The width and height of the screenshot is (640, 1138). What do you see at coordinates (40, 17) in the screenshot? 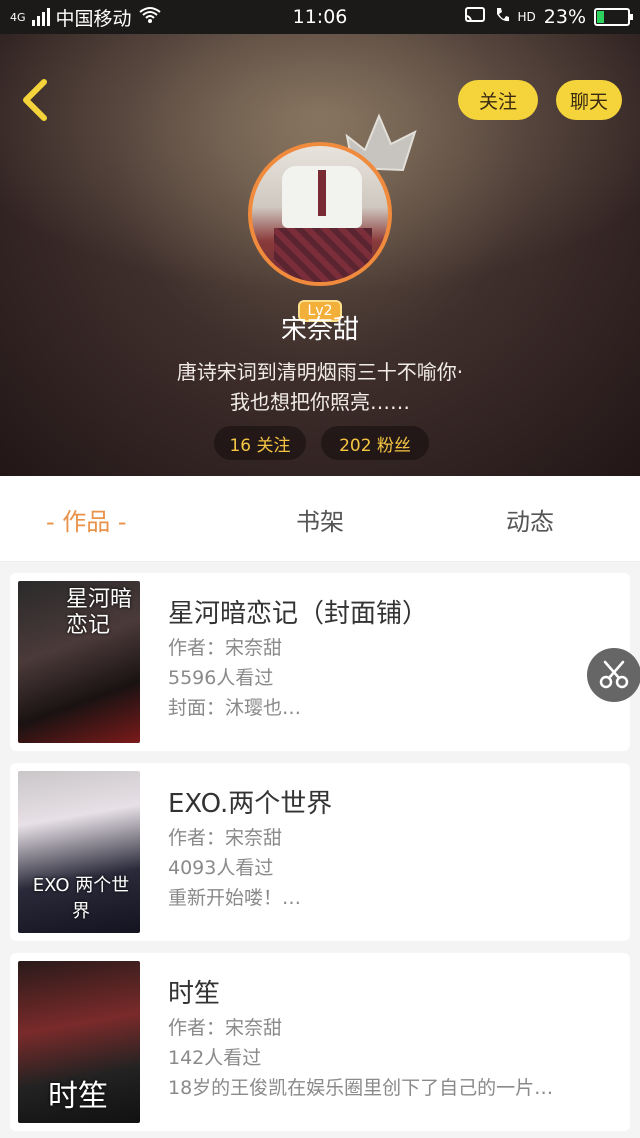
I see `signal-icon` at bounding box center [40, 17].